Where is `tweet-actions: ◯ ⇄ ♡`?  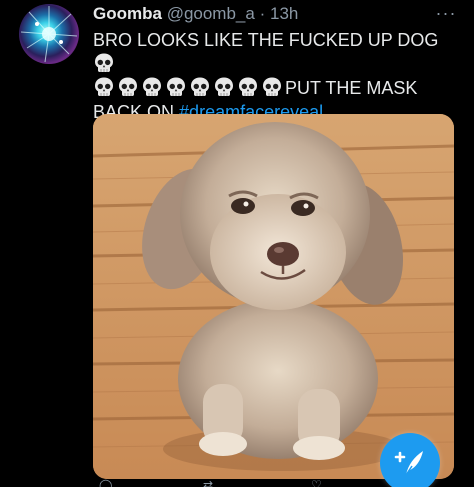
tweet-actions: ◯ ⇄ ♡ is located at coordinates (233, 482).